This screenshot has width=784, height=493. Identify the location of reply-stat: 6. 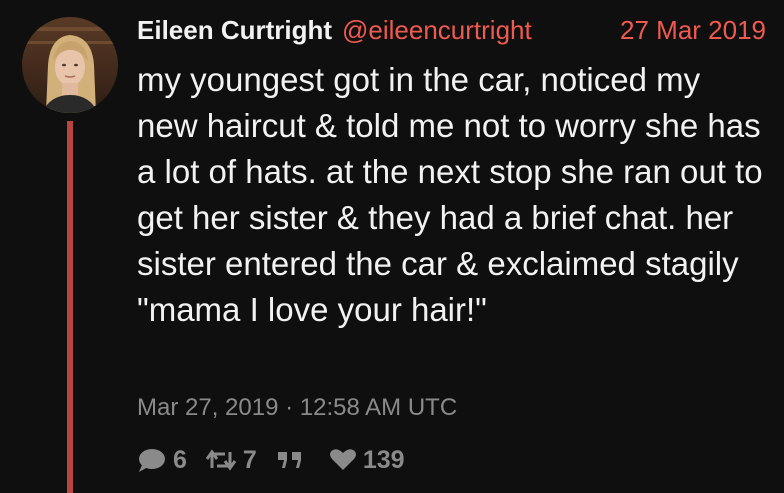
(162, 460).